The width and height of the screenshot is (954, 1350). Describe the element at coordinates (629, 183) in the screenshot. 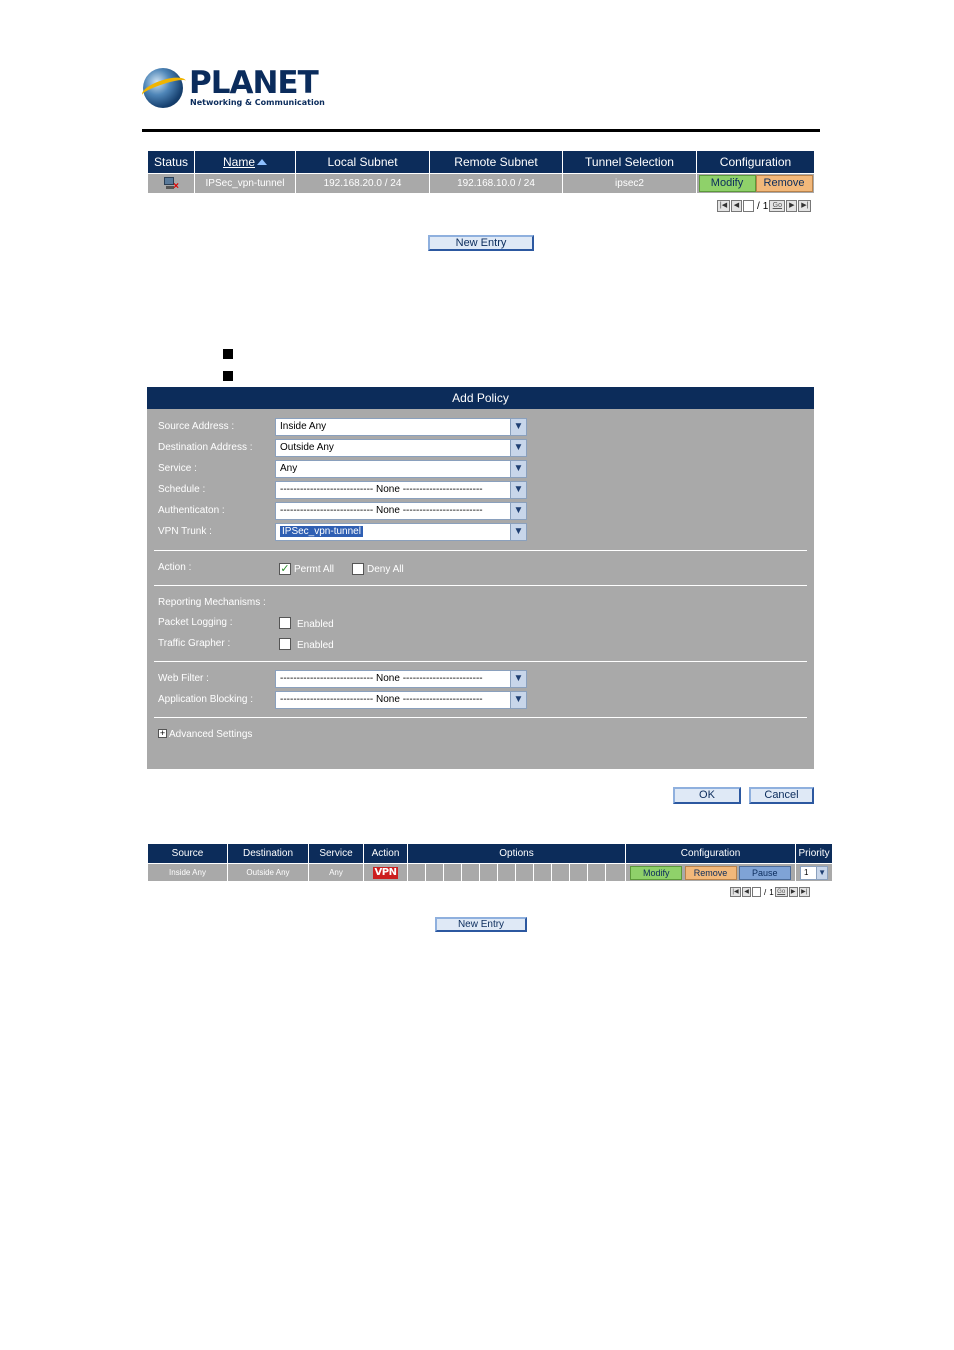

I see `tunnel-selection: ipsec2` at that location.